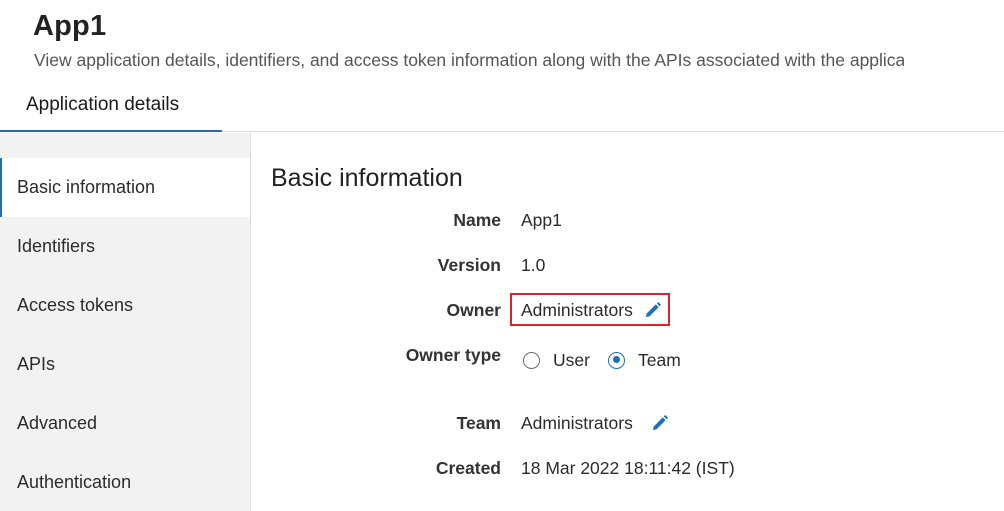 This screenshot has height=511, width=1004. I want to click on owner-value: Administrators, so click(577, 310).